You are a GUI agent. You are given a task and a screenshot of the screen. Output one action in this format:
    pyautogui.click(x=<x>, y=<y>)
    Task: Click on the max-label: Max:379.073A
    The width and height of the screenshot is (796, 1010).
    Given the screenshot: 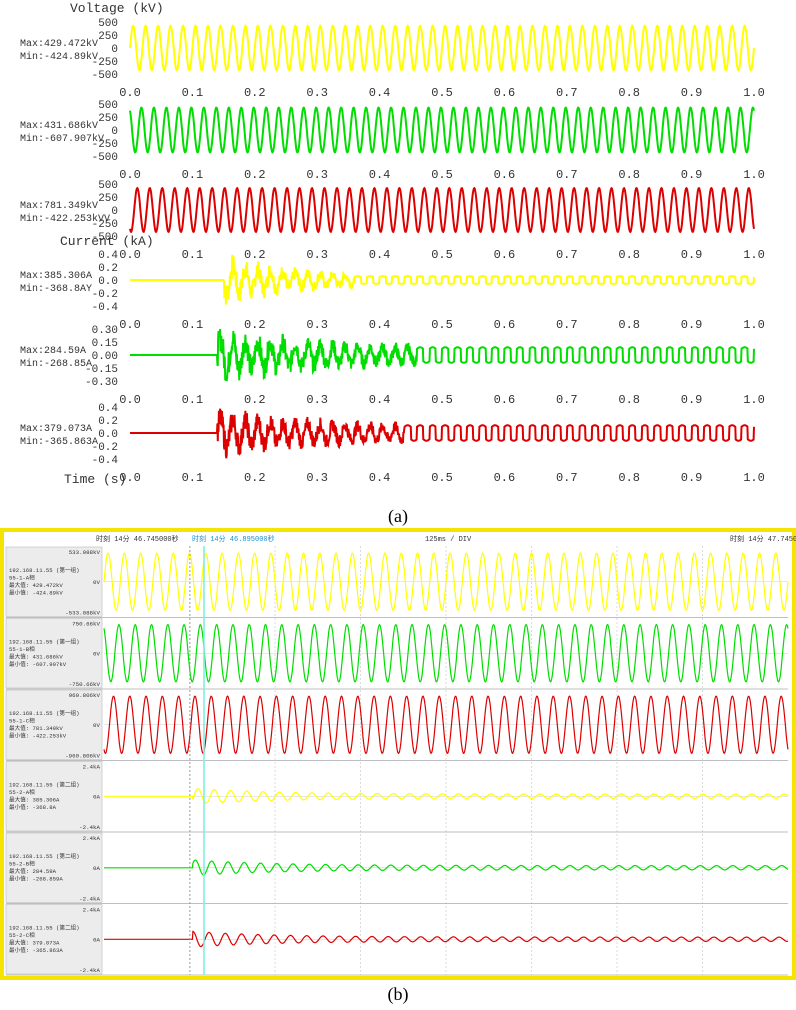 What is the action you would take?
    pyautogui.click(x=56, y=429)
    